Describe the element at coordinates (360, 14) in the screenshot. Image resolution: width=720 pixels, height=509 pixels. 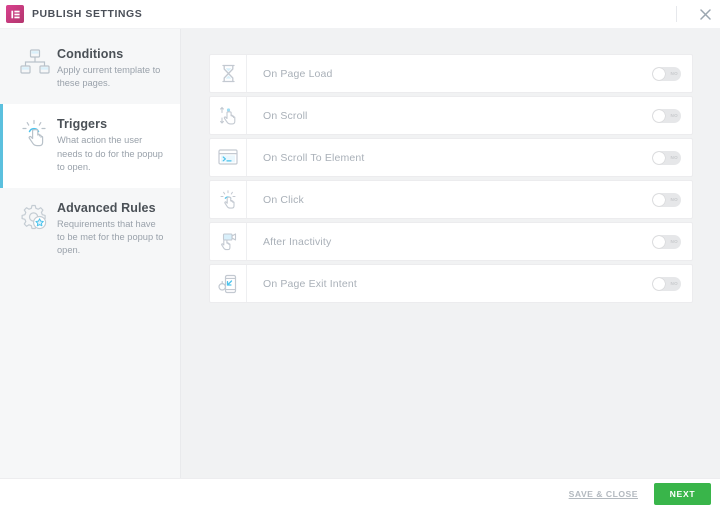
I see `modal-header: PUBLISH SETTINGS` at that location.